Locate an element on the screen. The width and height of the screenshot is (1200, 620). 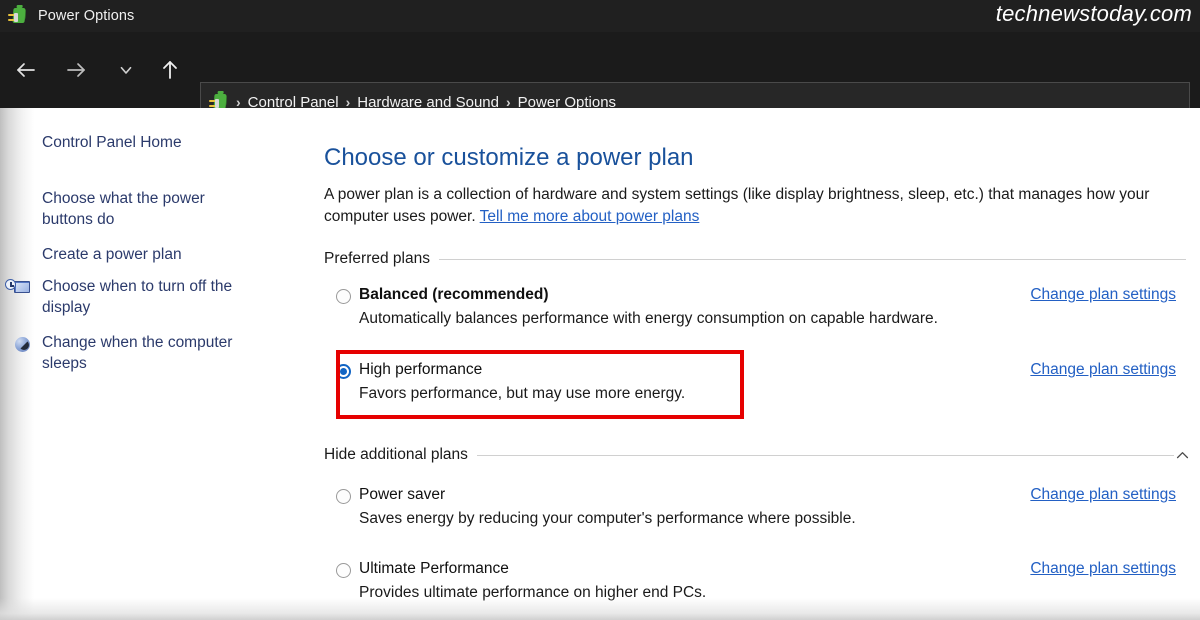
title-bar: Power Options technewstoday.com is located at coordinates (600, 16).